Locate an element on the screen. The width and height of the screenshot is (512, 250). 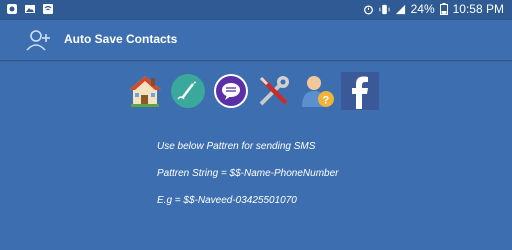
messages-button is located at coordinates (231, 91).